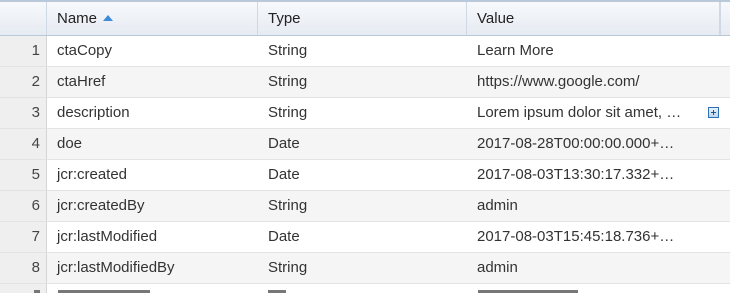  I want to click on property-value: Learn More, so click(583, 51).